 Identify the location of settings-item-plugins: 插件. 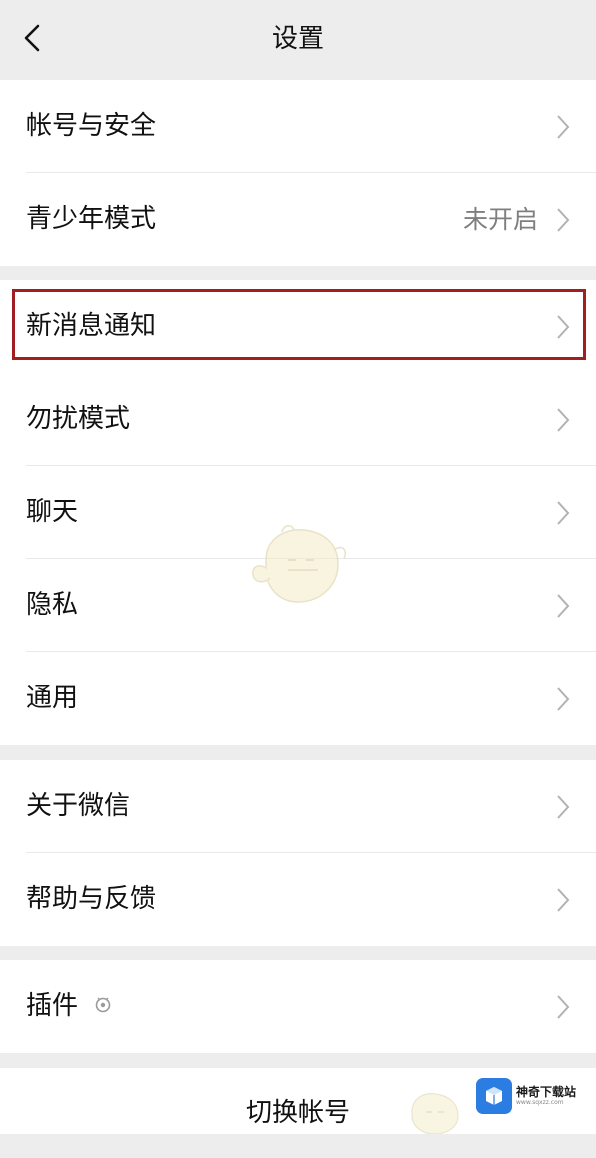
(298, 1006).